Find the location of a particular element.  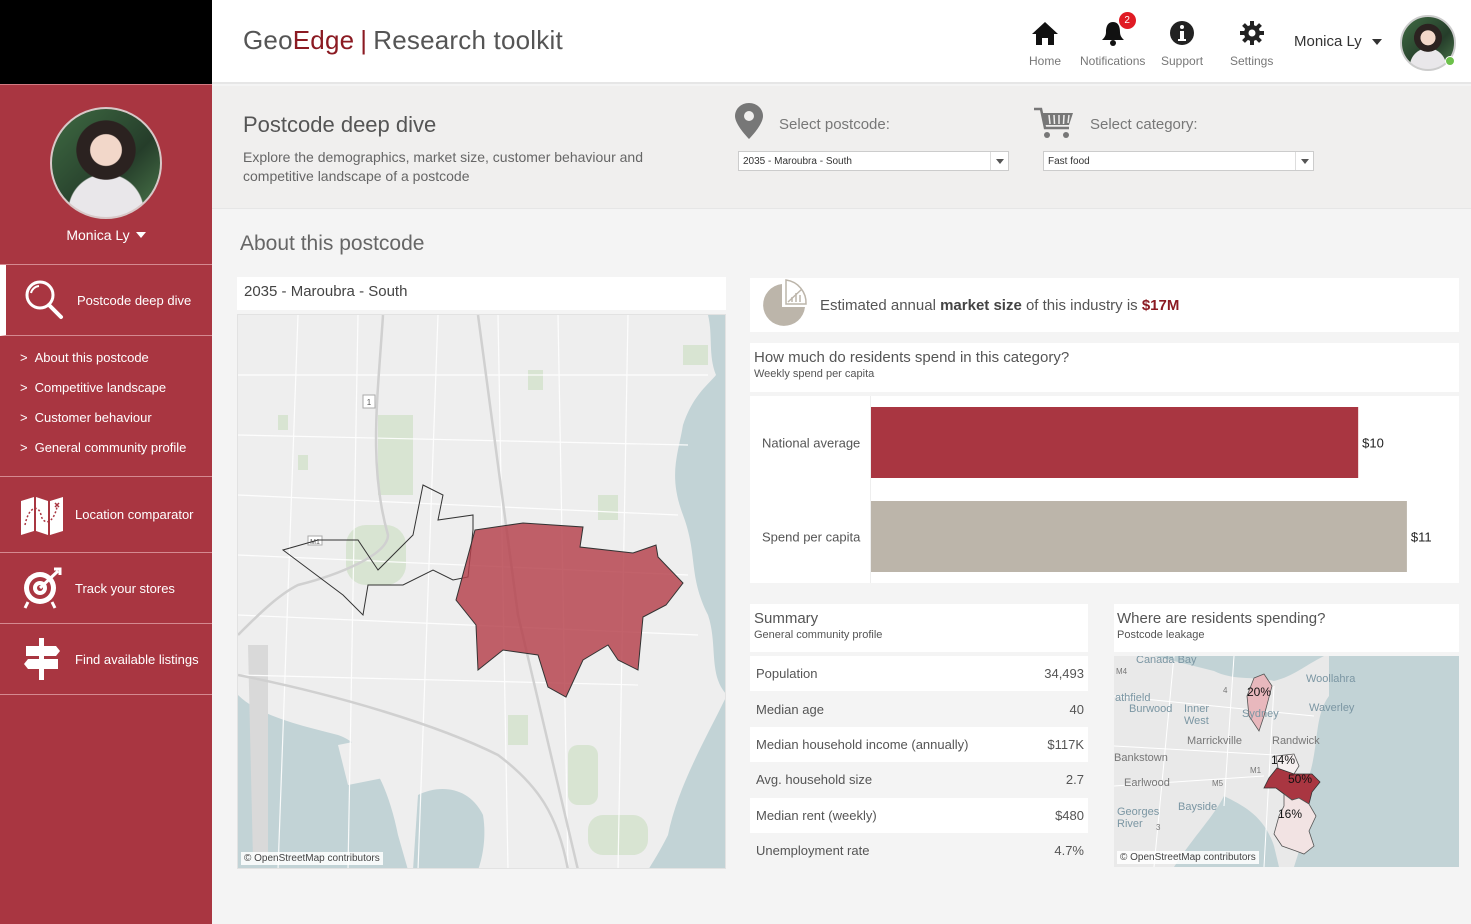

sidebar-item-label: Track your stores is located at coordinates (125, 588).